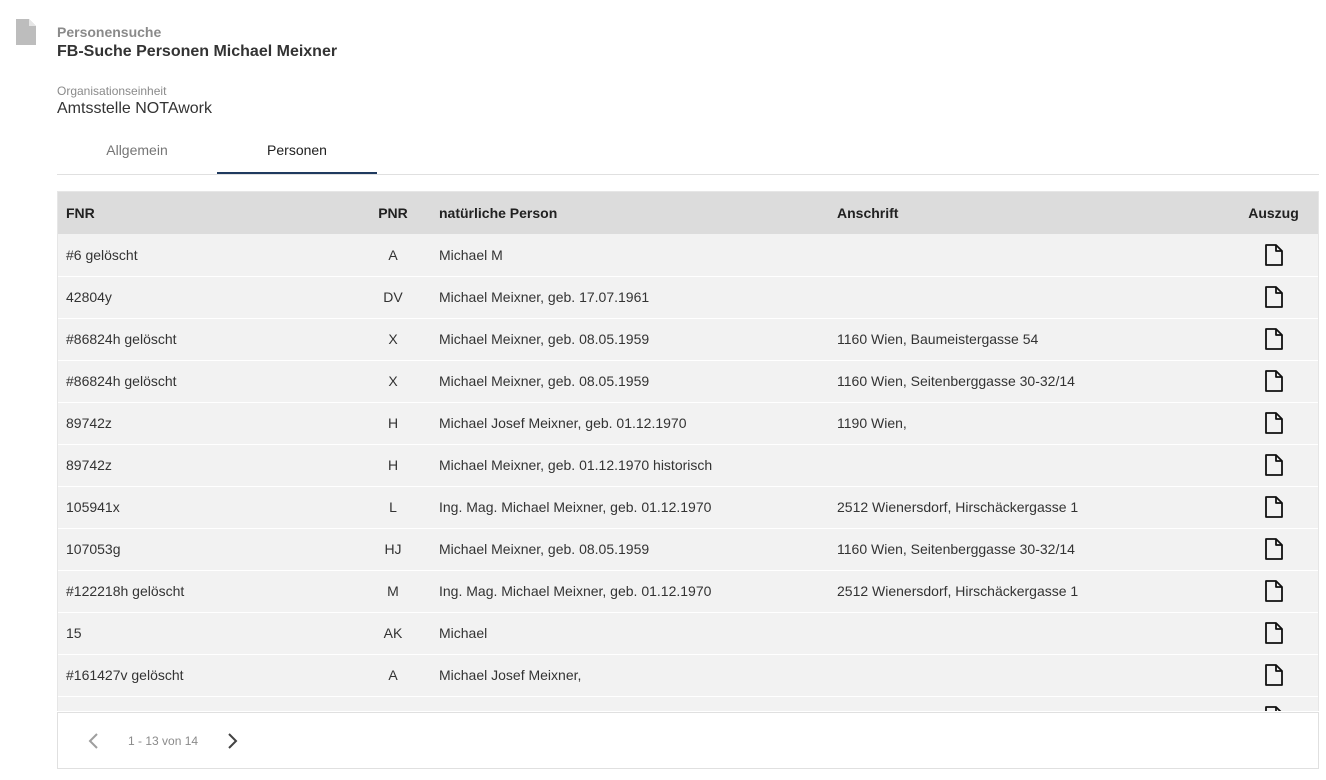  I want to click on cell-fnr: 107053g, so click(93, 549).